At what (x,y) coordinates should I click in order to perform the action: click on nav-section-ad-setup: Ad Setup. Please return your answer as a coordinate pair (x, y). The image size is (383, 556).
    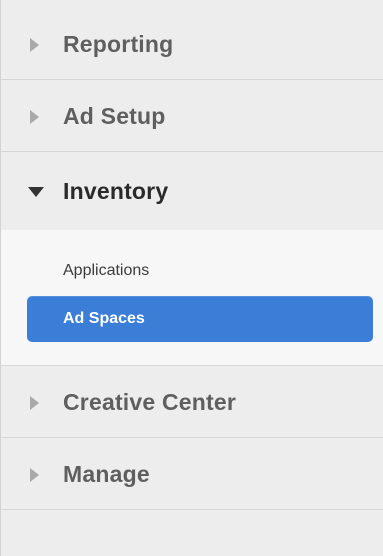
    Looking at the image, I should click on (192, 117).